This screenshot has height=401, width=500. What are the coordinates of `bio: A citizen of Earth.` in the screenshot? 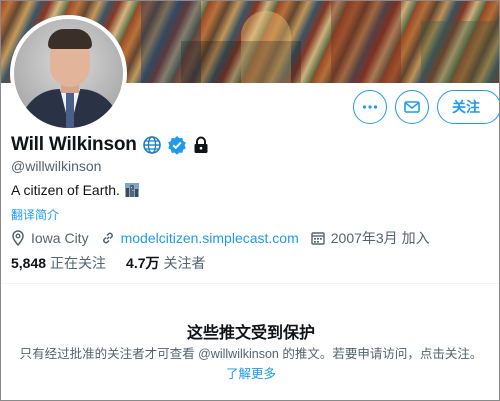 It's located at (75, 190).